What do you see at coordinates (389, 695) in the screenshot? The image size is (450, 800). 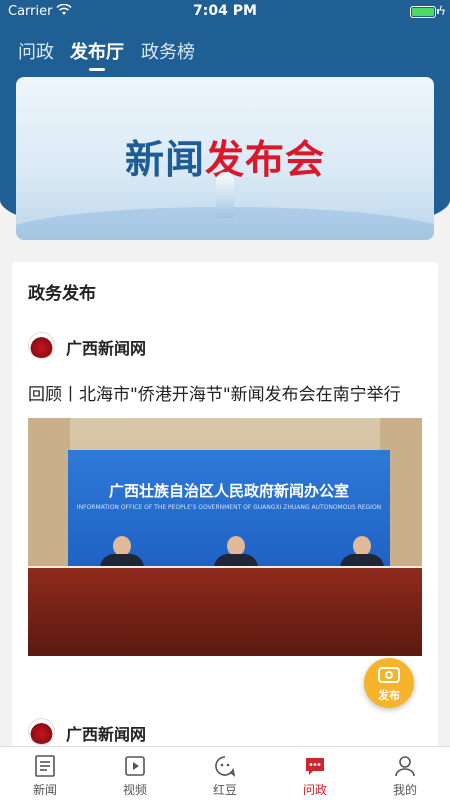 I see `publish-label: 发布` at bounding box center [389, 695].